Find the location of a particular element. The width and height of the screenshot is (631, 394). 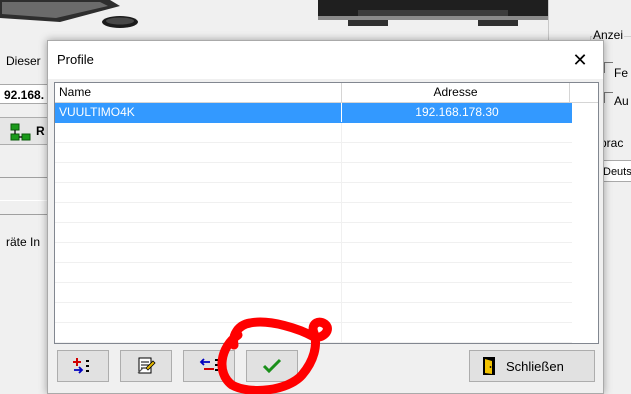

receiver-image is located at coordinates (433, 13).